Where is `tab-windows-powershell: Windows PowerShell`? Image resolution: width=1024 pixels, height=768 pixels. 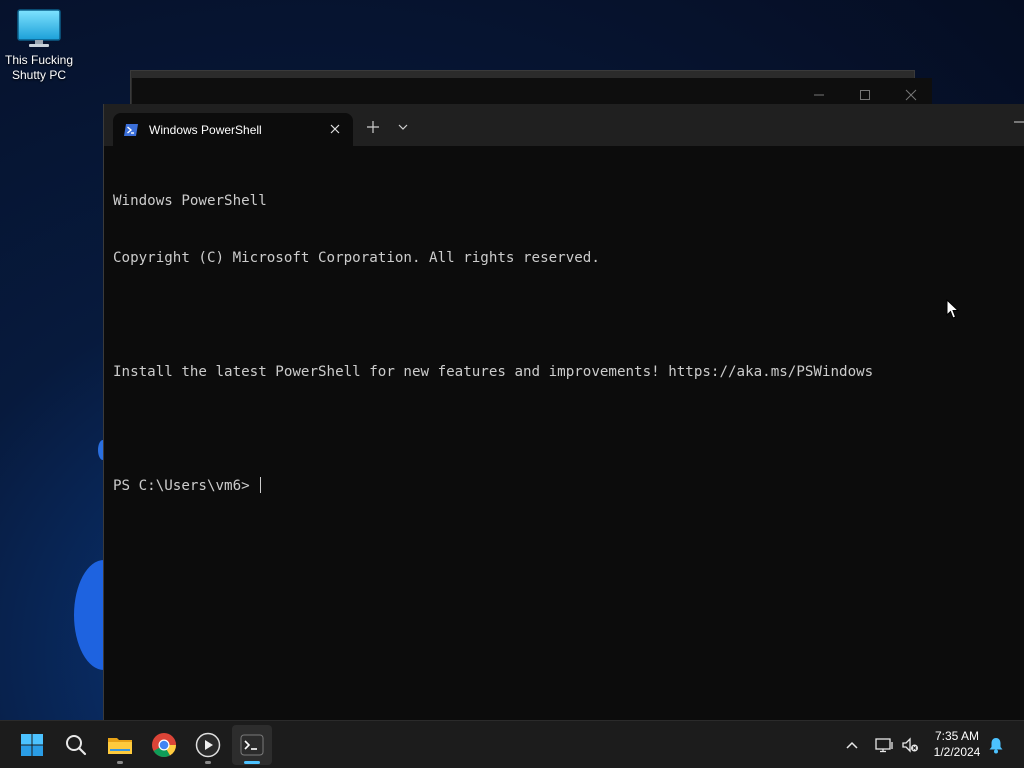
tab-windows-powershell: Windows PowerShell is located at coordinates (233, 129).